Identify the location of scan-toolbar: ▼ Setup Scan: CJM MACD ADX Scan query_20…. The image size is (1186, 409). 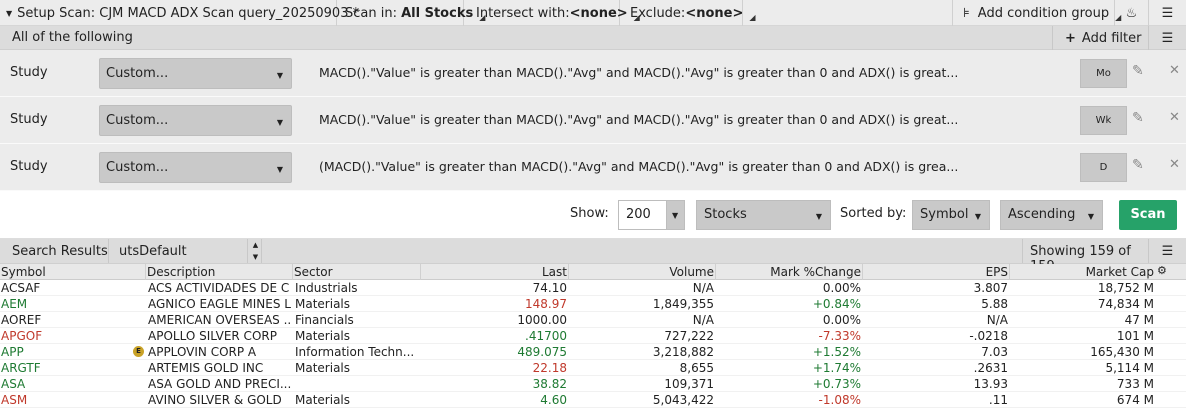
(593, 13).